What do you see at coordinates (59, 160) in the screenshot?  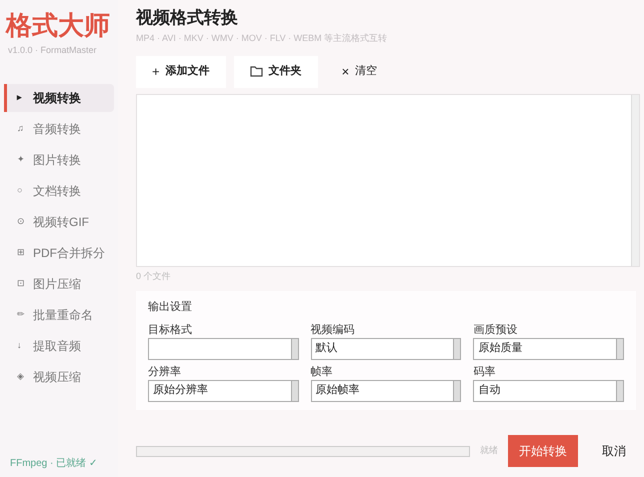 I see `sidebar-item: ✦ 图片转换` at bounding box center [59, 160].